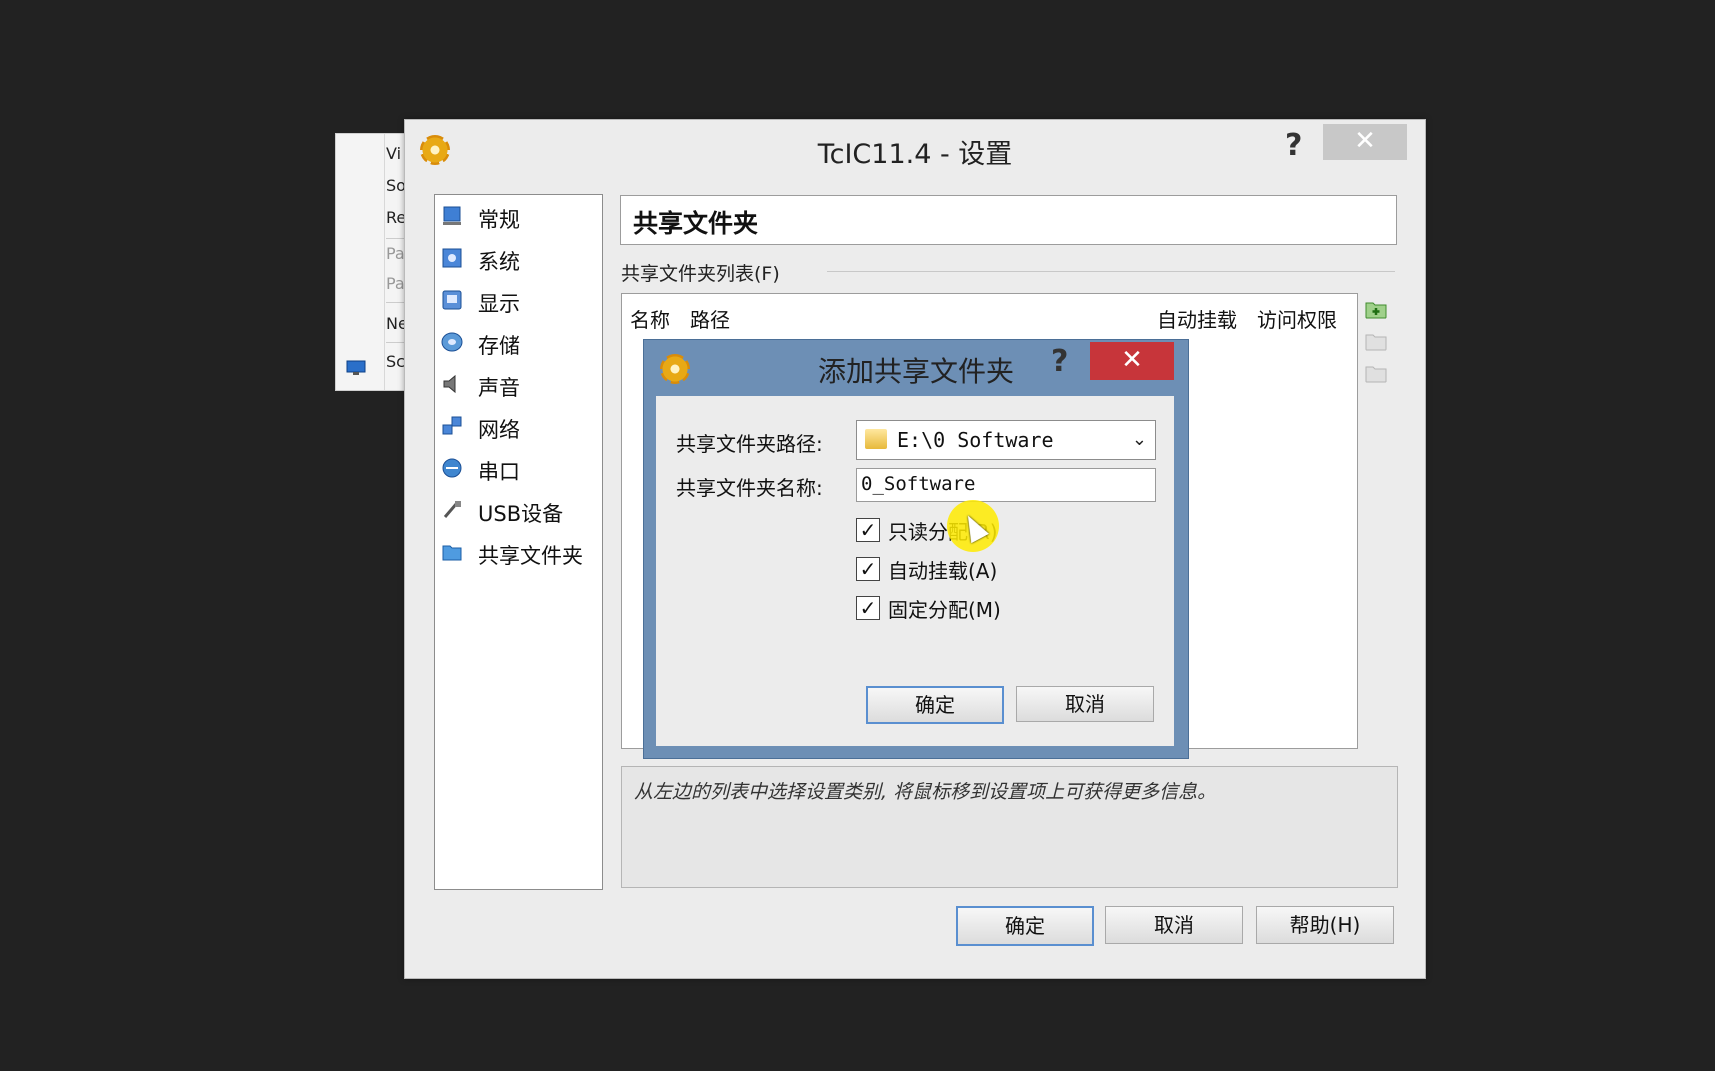 The width and height of the screenshot is (1715, 1071). What do you see at coordinates (499, 346) in the screenshot?
I see `nav-item-label: 存储` at bounding box center [499, 346].